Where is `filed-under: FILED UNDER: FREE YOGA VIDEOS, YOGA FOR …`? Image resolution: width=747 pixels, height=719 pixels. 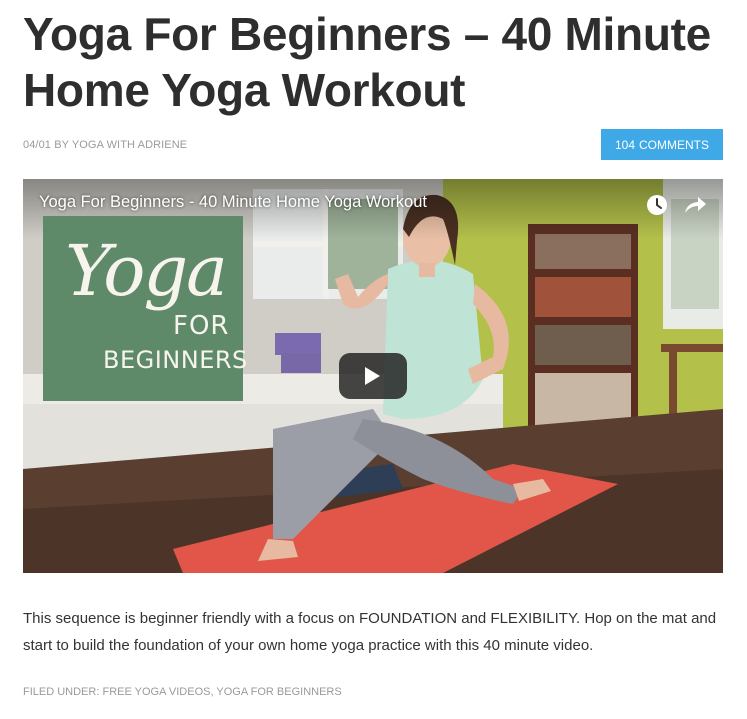
filed-under: FILED UNDER: FREE YOGA VIDEOS, YOGA FOR … is located at coordinates (182, 692).